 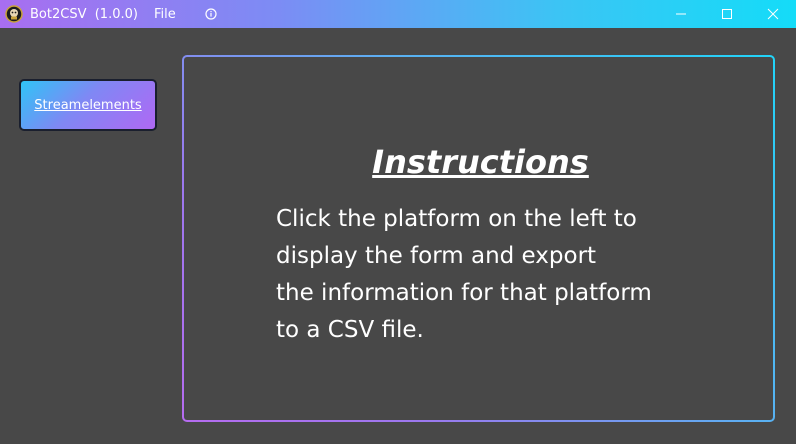 I want to click on sidebar-item-label: Streamelements, so click(x=88, y=105).